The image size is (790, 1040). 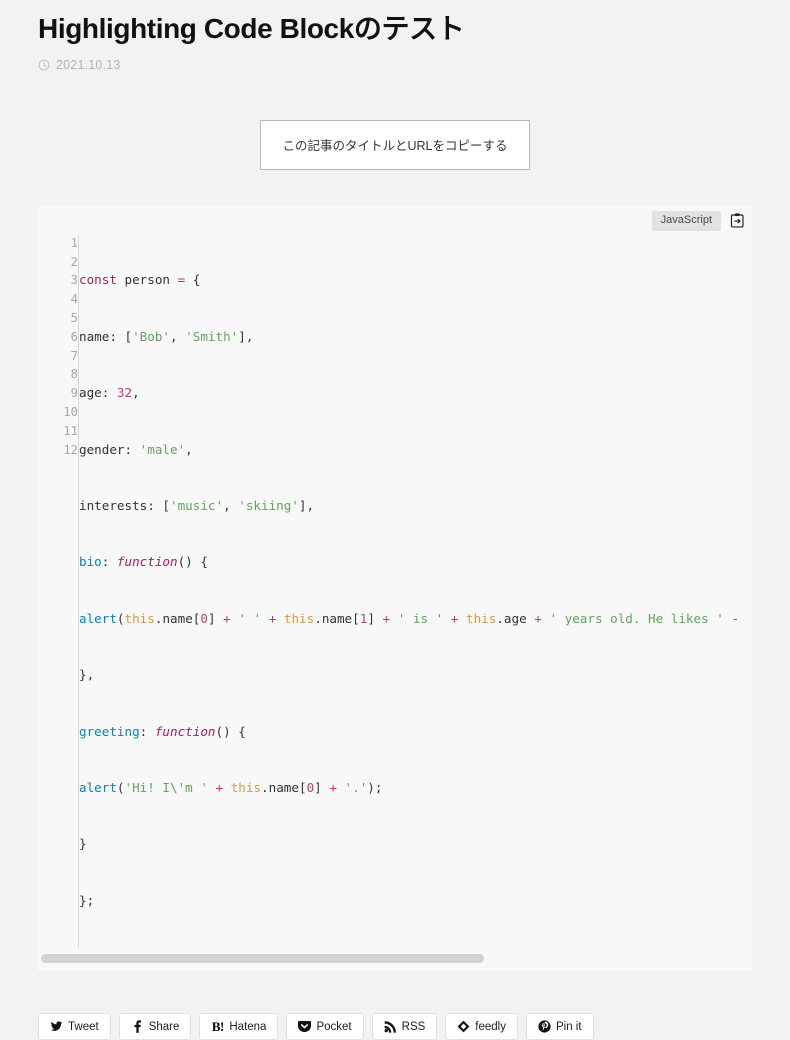 What do you see at coordinates (83, 1026) in the screenshot?
I see `share-button-label: Tweet` at bounding box center [83, 1026].